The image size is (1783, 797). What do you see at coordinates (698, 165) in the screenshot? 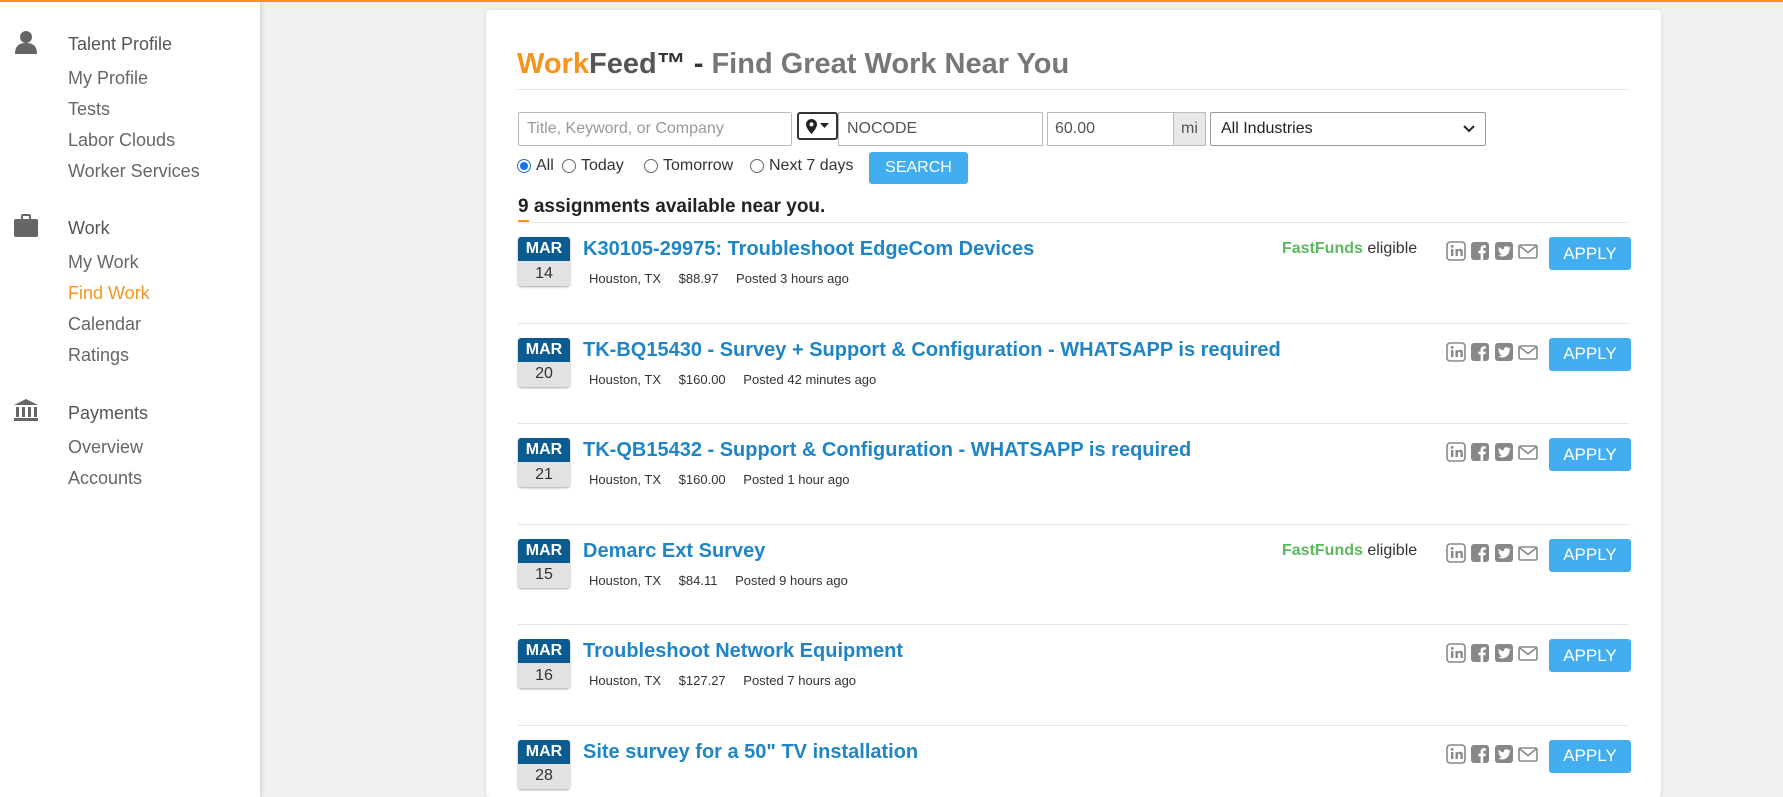
I see `filter-tomorrow-label: Tomorrow` at bounding box center [698, 165].